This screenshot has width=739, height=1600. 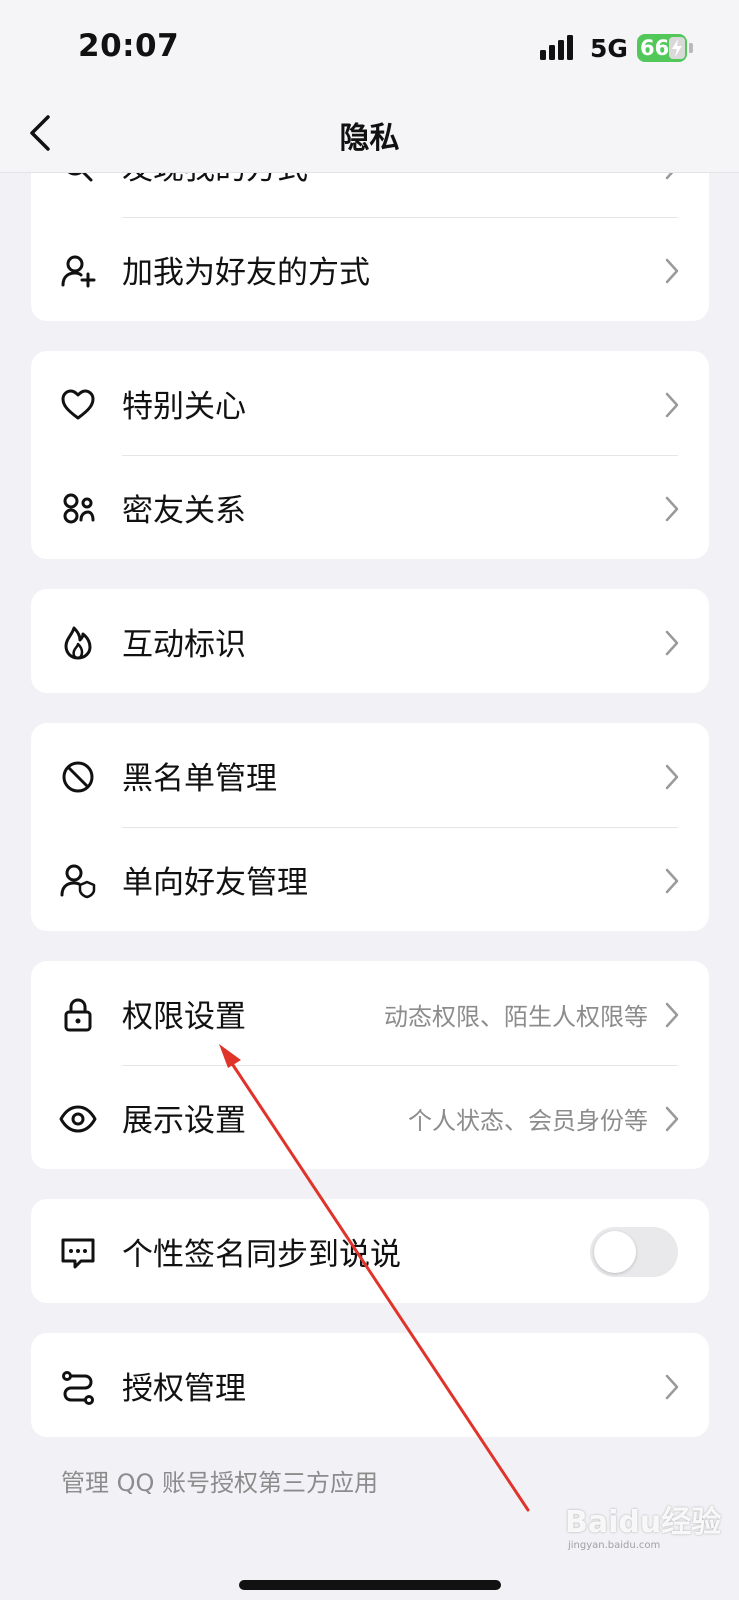 I want to click on card-signature-sync: 个性签名同步到说说, so click(x=370, y=1251).